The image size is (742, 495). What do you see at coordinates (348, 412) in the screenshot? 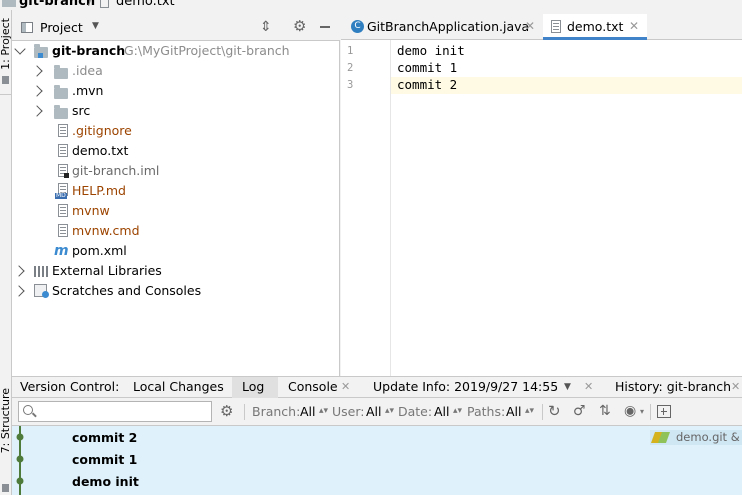
I see `user-filter-label: User:` at bounding box center [348, 412].